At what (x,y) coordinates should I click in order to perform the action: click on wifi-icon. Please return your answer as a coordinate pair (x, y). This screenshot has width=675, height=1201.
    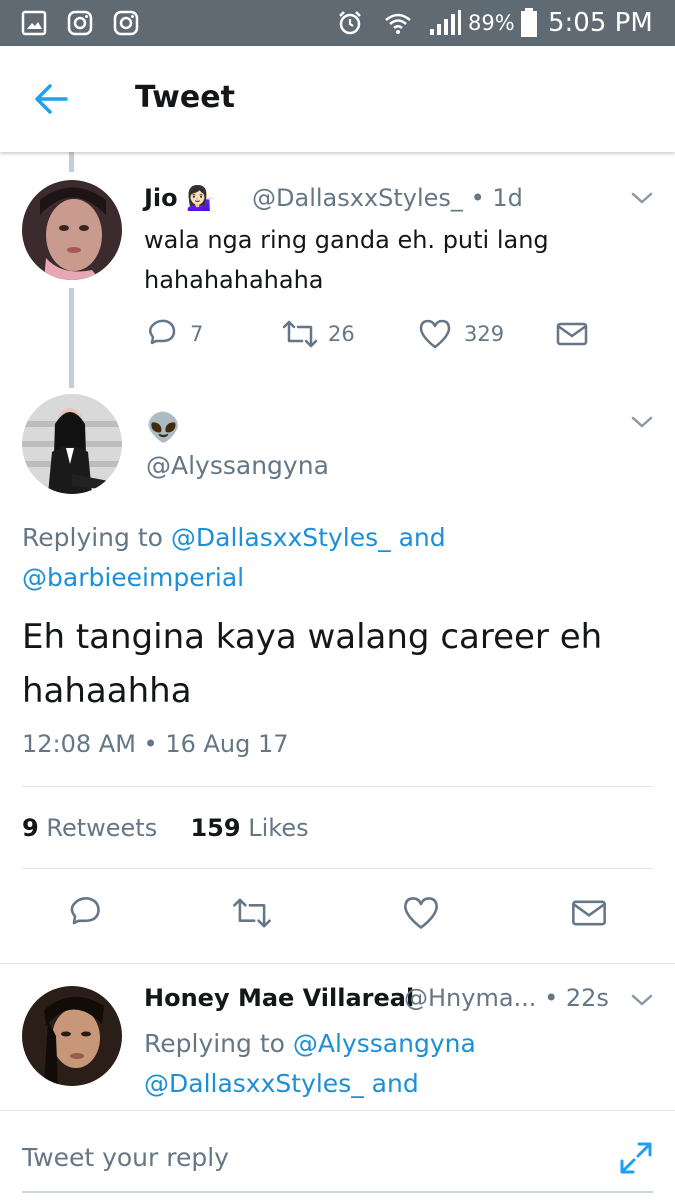
    Looking at the image, I should click on (398, 23).